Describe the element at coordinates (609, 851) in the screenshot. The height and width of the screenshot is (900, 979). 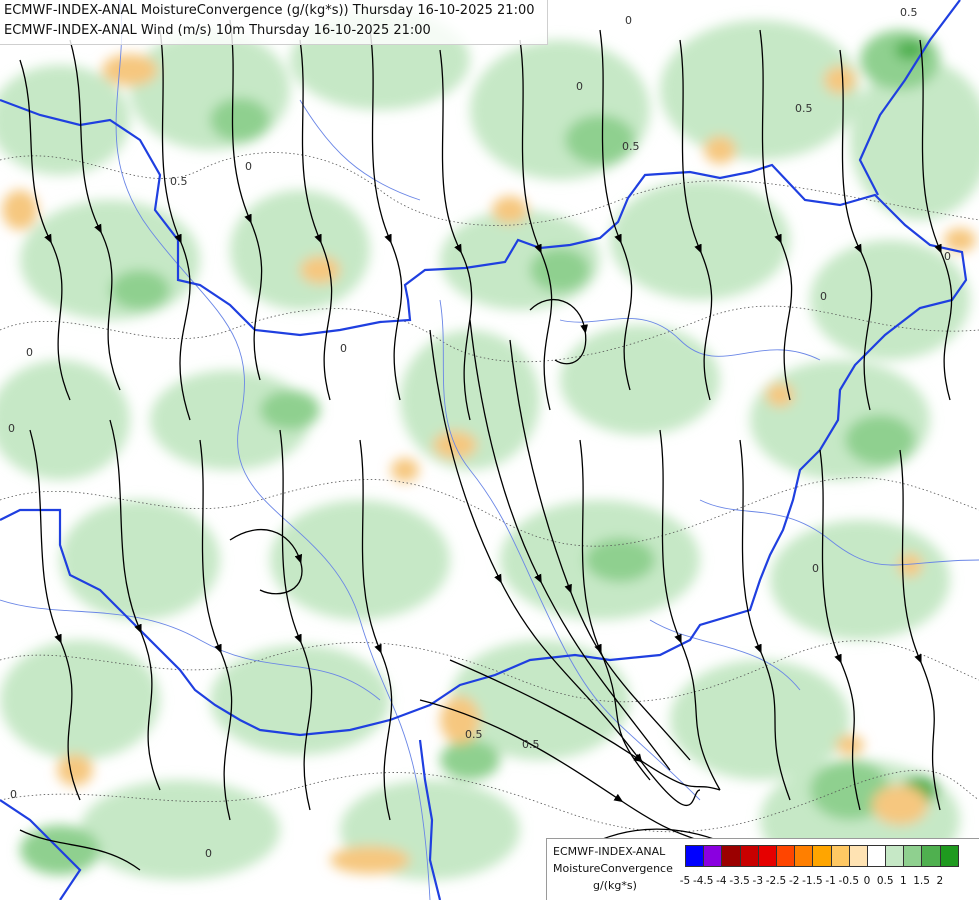
I see `legend-source-label: ECMWF-INDEX-ANAL` at that location.